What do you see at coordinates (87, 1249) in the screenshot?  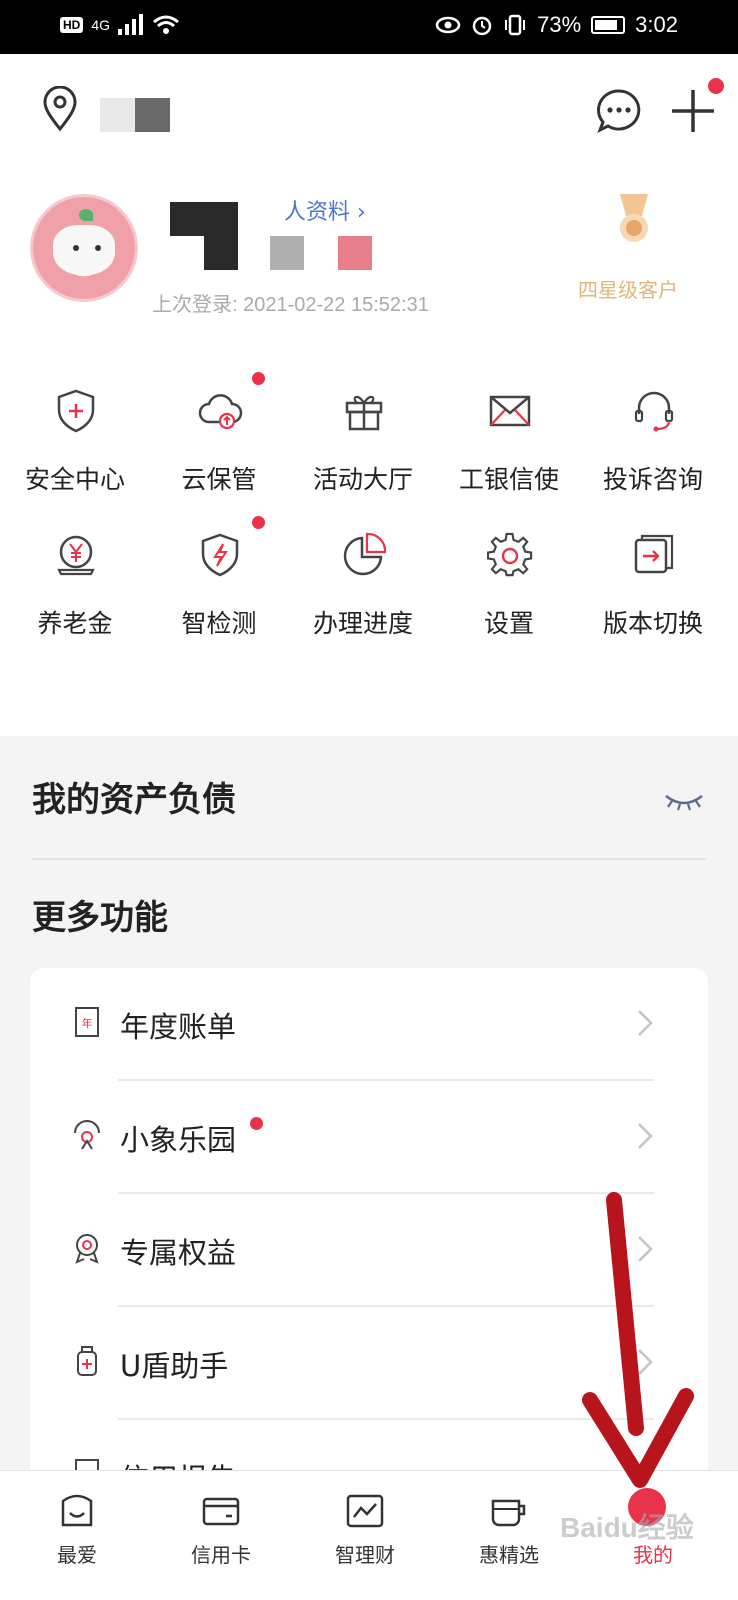 I see `badge-icon` at bounding box center [87, 1249].